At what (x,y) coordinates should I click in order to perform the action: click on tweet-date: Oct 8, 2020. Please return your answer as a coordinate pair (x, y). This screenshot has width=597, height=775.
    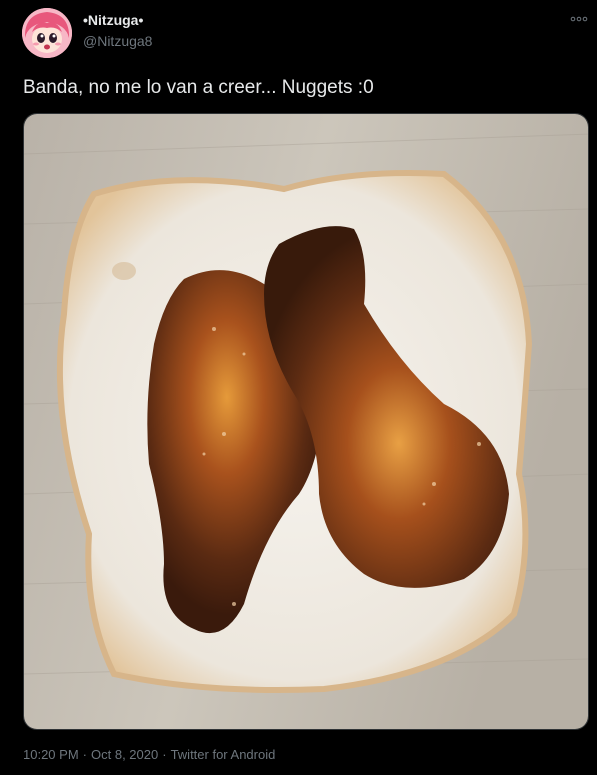
    Looking at the image, I should click on (124, 754).